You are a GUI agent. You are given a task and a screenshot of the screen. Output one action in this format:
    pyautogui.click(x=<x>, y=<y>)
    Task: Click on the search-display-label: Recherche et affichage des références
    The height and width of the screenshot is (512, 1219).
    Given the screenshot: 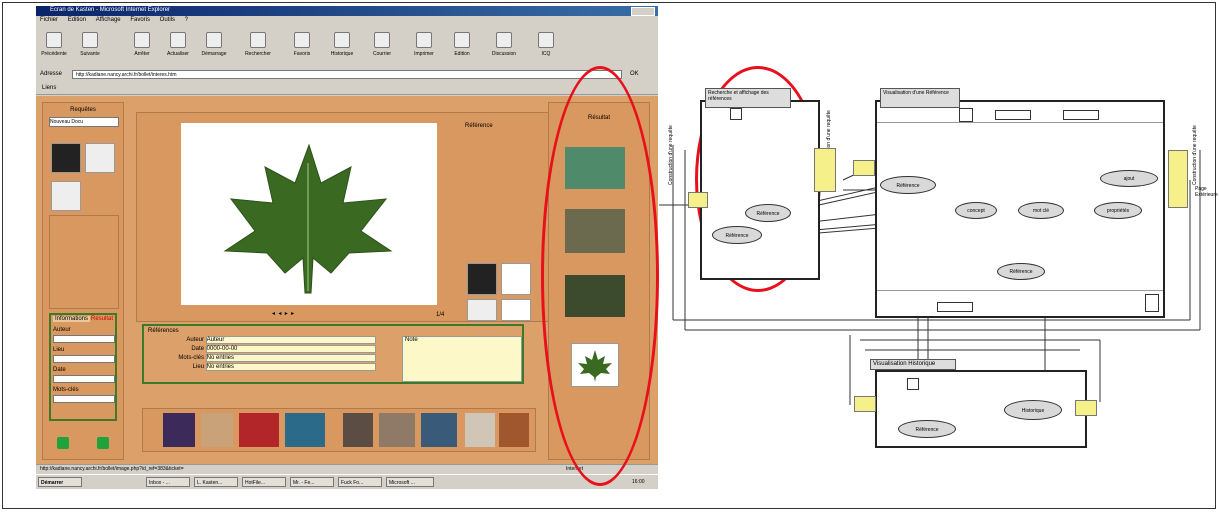 What is the action you would take?
    pyautogui.click(x=748, y=98)
    